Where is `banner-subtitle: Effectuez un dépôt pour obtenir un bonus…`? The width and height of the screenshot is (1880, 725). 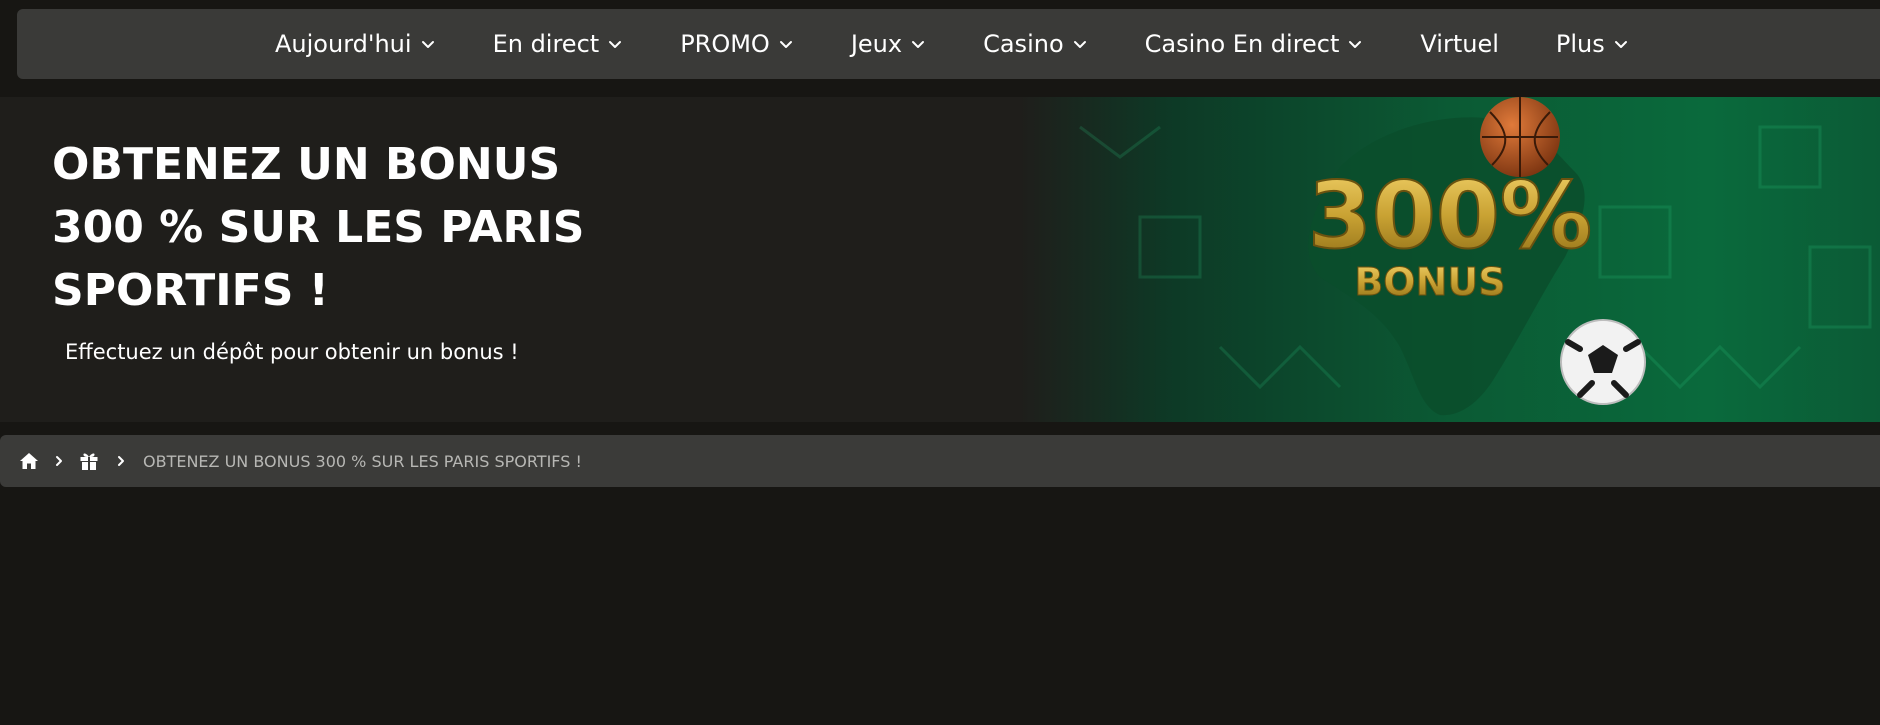
banner-subtitle: Effectuez un dépôt pour obtenir un bonus… is located at coordinates (292, 352).